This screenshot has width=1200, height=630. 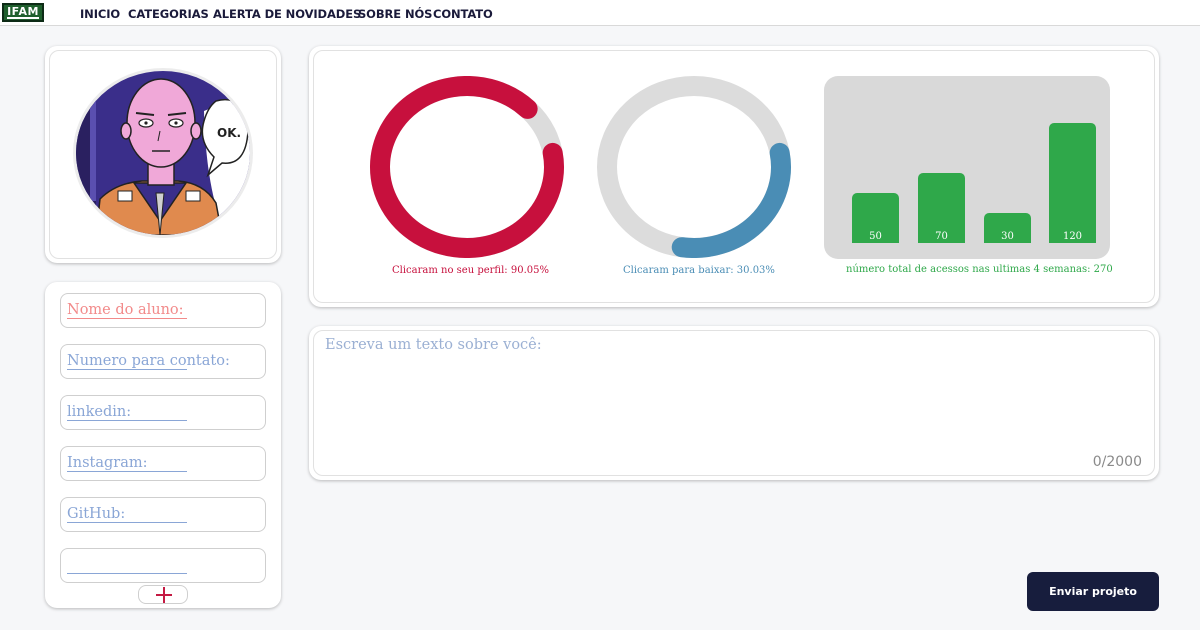 What do you see at coordinates (127, 471) in the screenshot?
I see `instagram-underline` at bounding box center [127, 471].